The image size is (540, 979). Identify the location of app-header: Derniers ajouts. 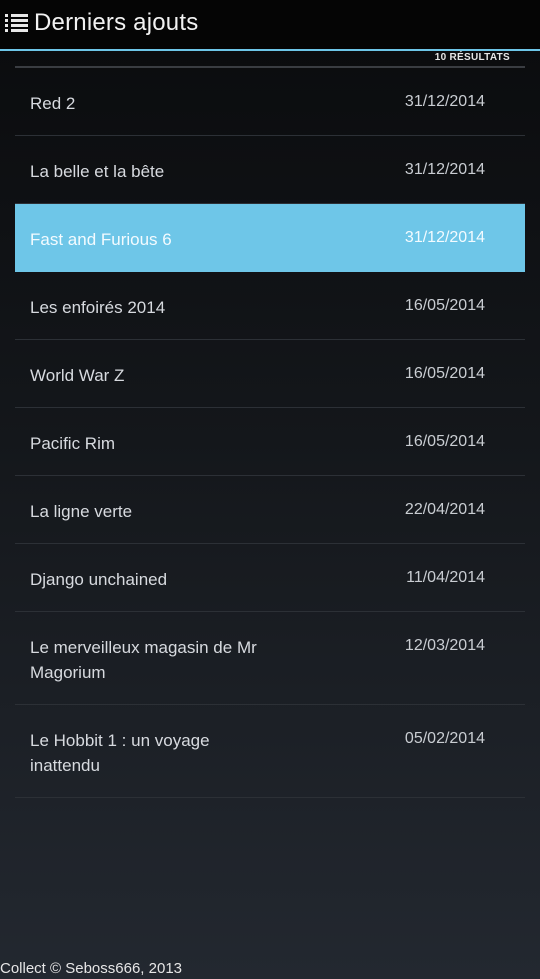
(270, 25).